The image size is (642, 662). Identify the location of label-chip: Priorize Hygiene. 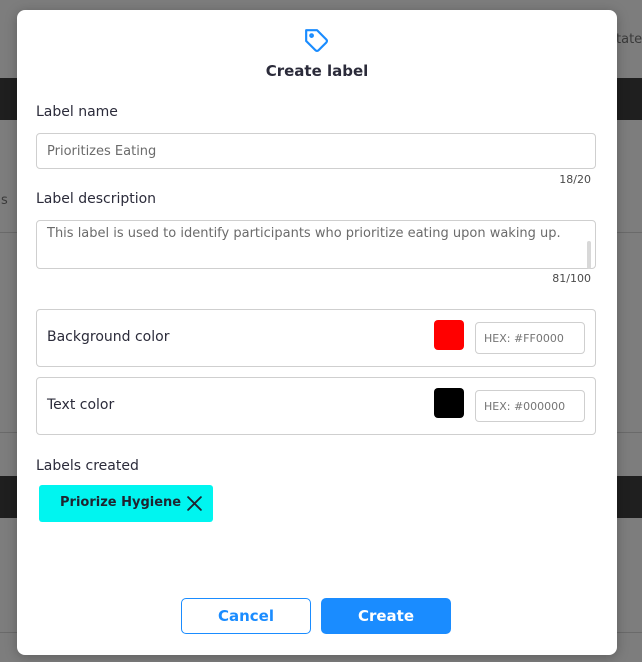
(126, 503).